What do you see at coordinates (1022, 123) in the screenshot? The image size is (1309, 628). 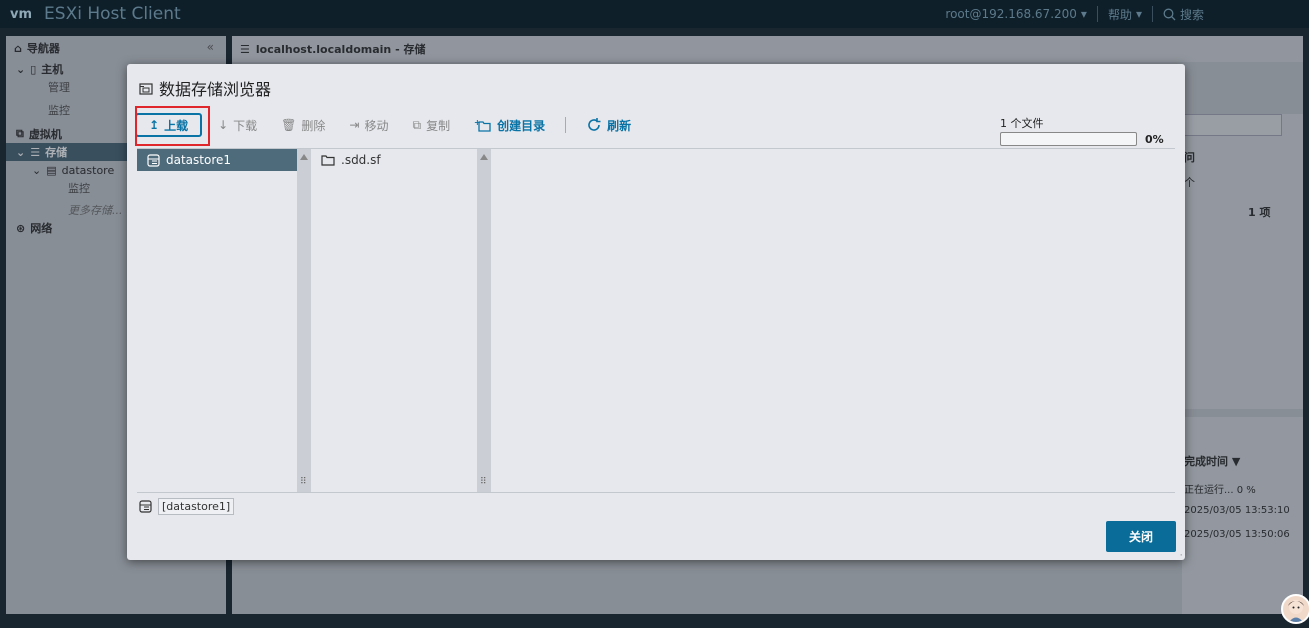 I see `progress-file-count: 1 个文件` at bounding box center [1022, 123].